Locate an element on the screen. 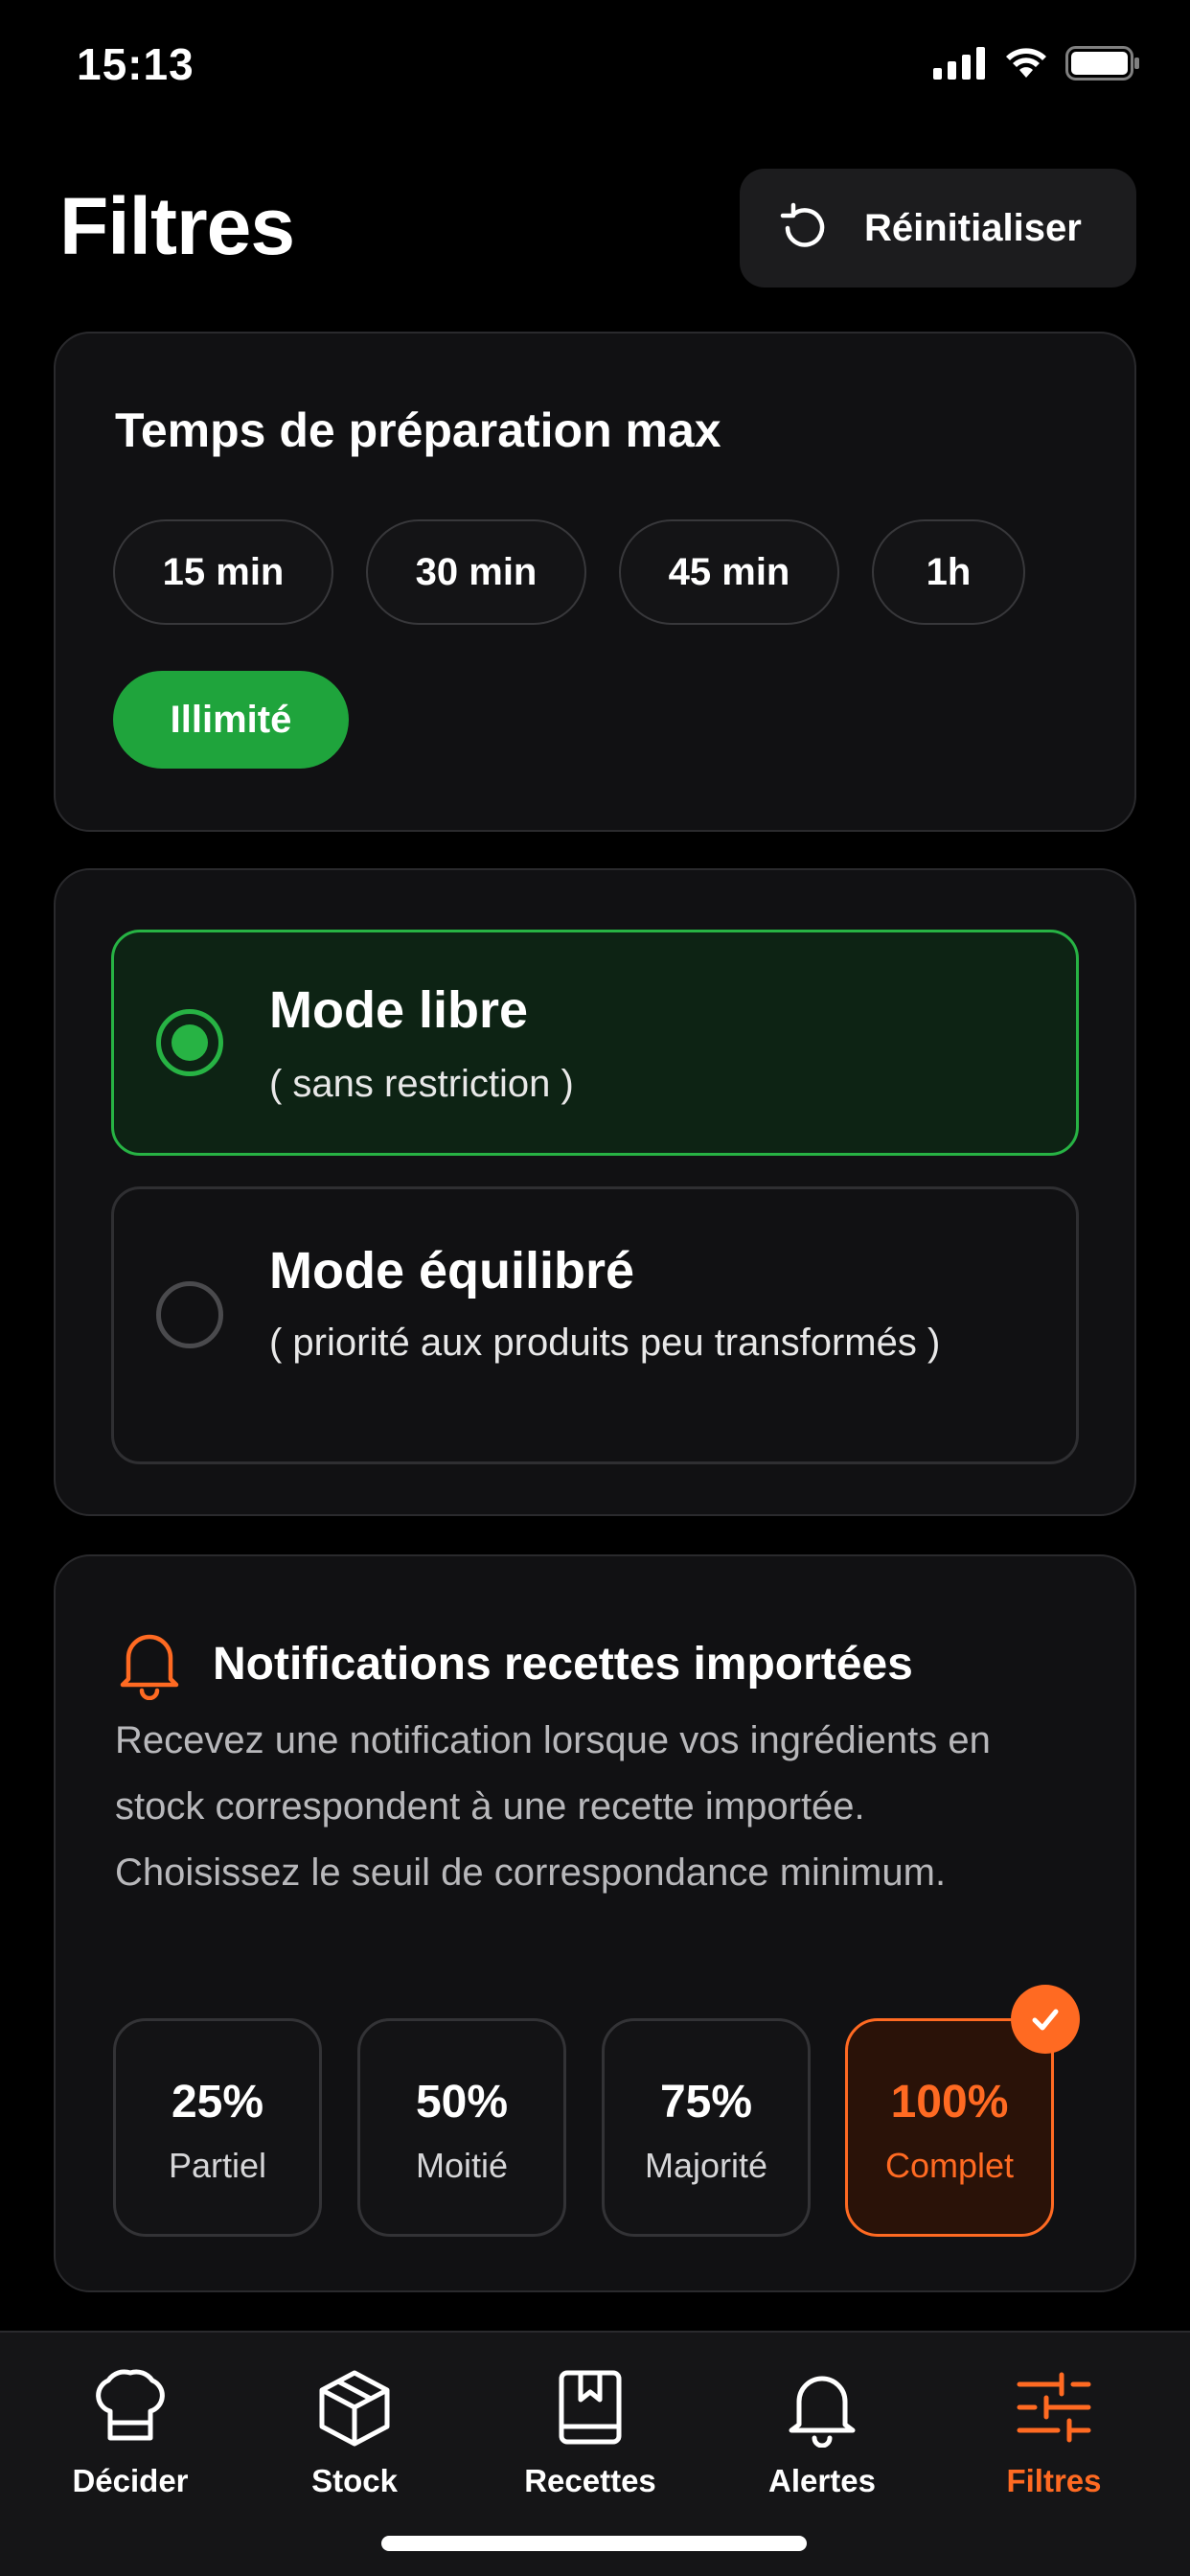 Image resolution: width=1190 pixels, height=2576 pixels. chef-hat-icon is located at coordinates (131, 2405).